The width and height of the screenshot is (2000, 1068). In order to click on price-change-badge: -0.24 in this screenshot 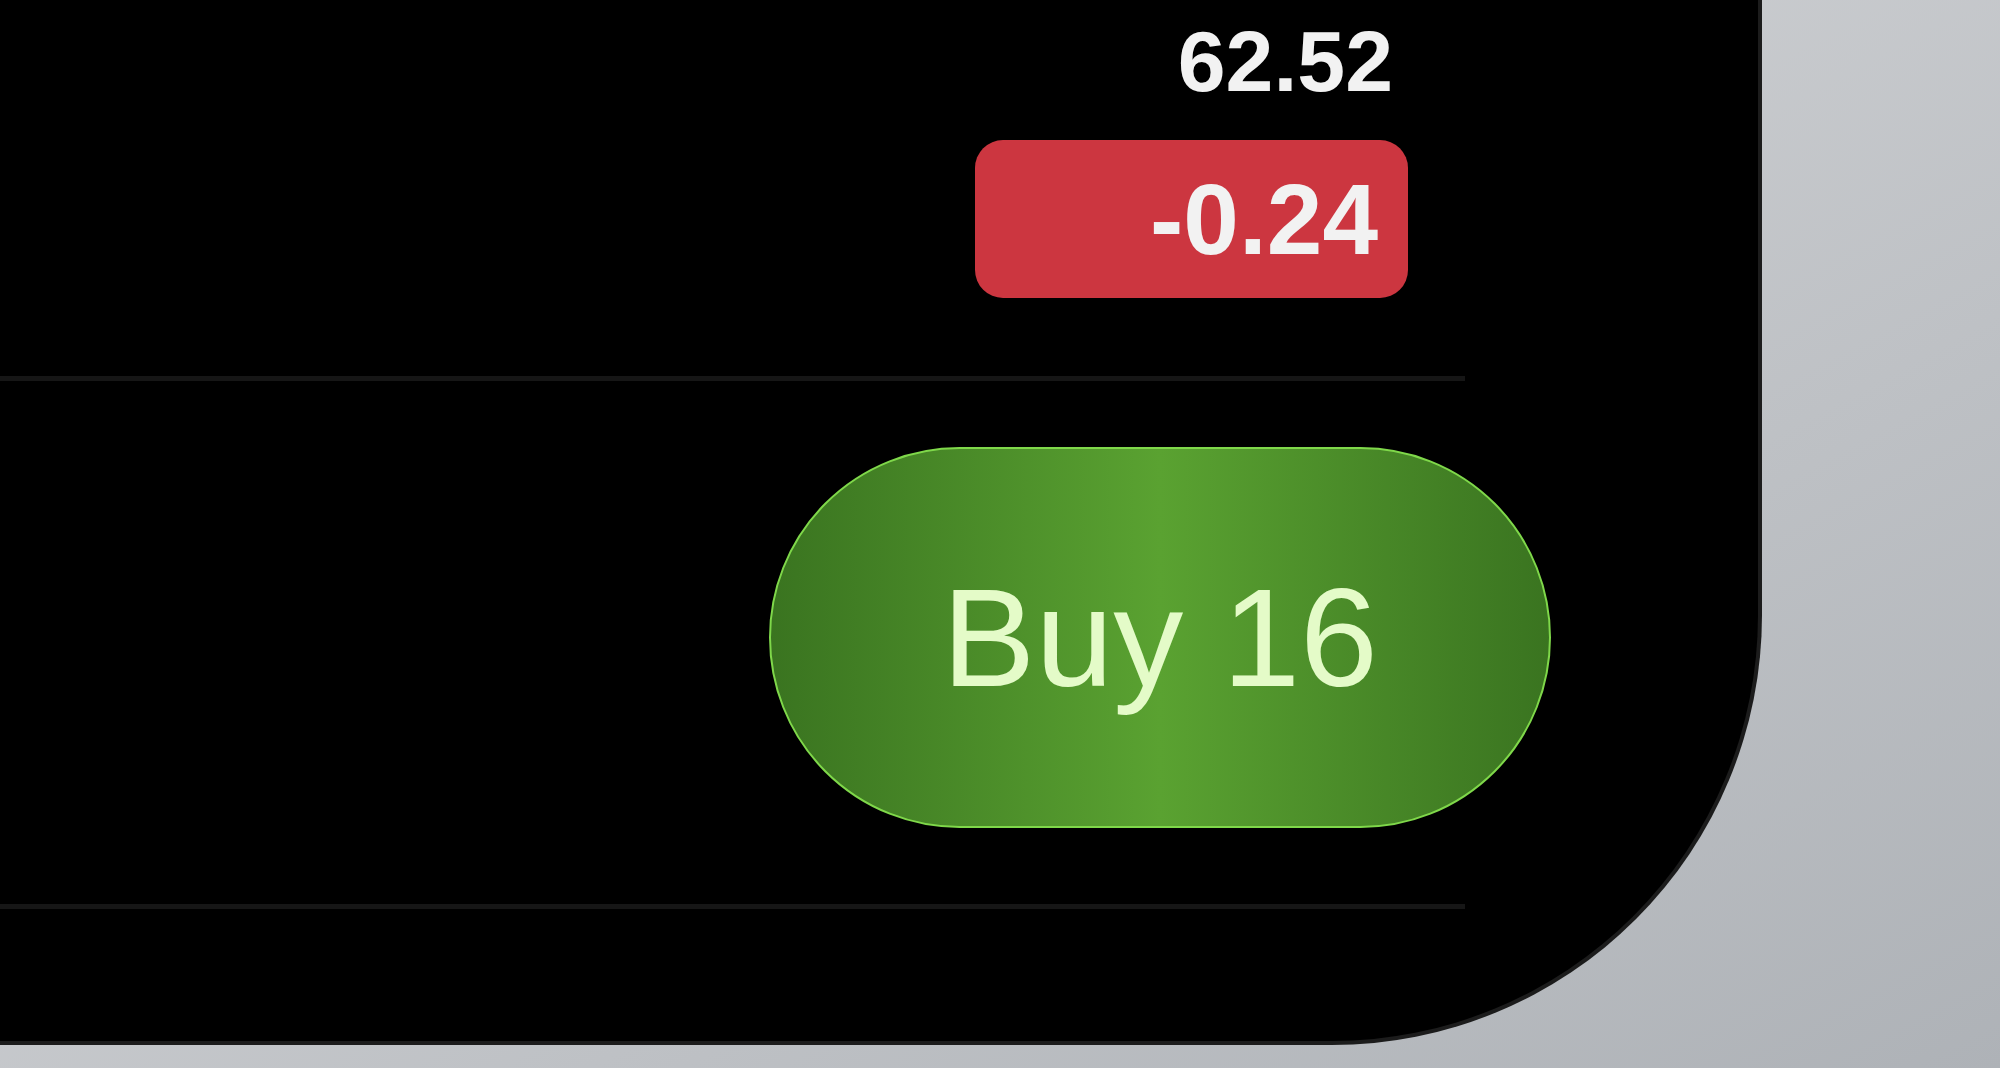, I will do `click(1191, 219)`.